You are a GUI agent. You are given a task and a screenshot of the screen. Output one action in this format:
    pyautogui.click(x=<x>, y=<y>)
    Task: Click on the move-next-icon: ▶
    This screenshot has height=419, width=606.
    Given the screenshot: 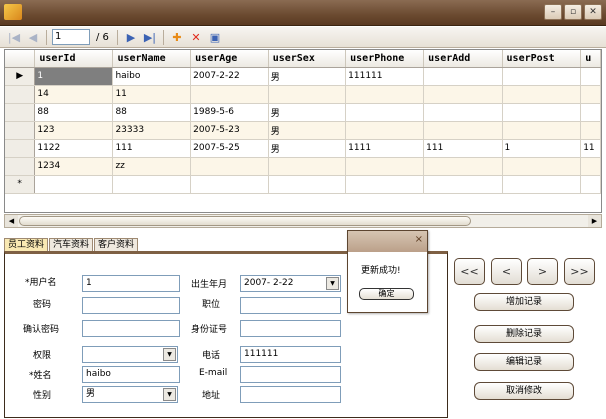 What is the action you would take?
    pyautogui.click(x=131, y=37)
    